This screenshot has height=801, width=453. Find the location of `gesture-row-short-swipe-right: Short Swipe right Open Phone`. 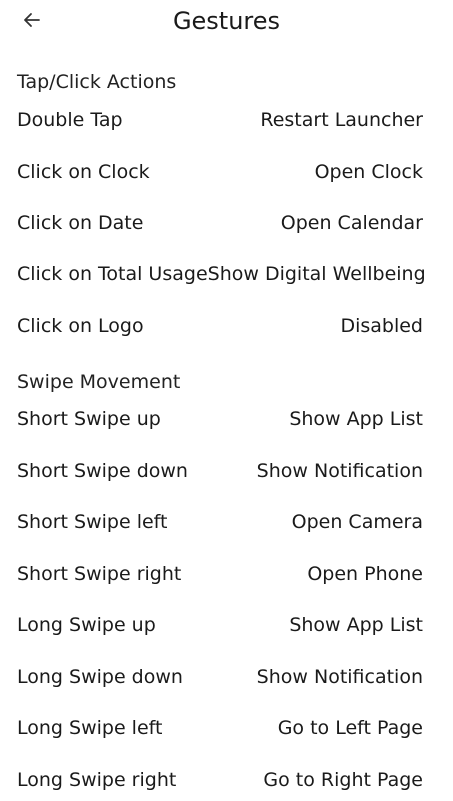

gesture-row-short-swipe-right: Short Swipe right Open Phone is located at coordinates (220, 574).